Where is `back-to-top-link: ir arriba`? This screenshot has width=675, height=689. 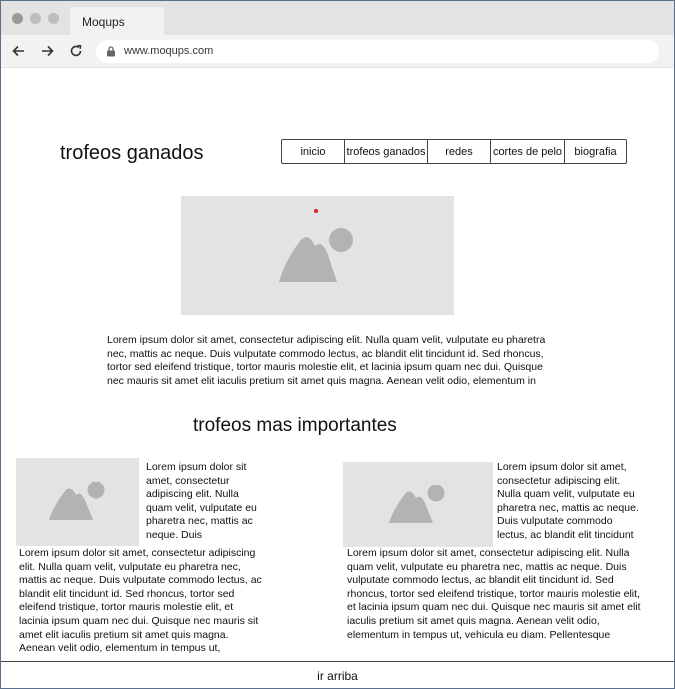 back-to-top-link: ir arriba is located at coordinates (337, 676).